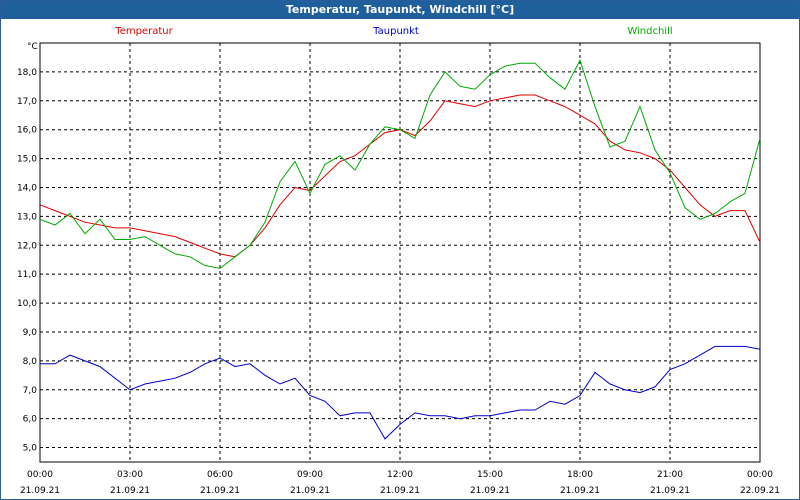 The image size is (800, 500). What do you see at coordinates (760, 491) in the screenshot?
I see `x-tick-date: 22.09.21` at bounding box center [760, 491].